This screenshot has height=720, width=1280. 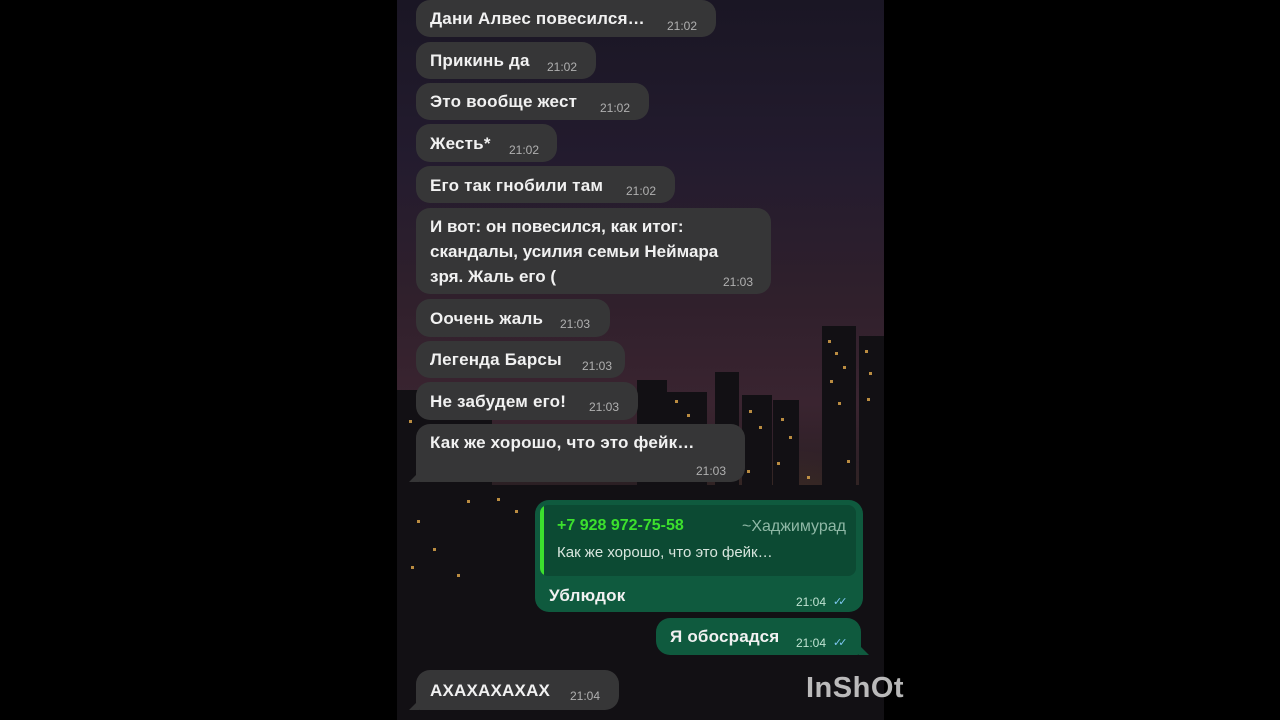 What do you see at coordinates (480, 60) in the screenshot?
I see `message-text: Прикинь да` at bounding box center [480, 60].